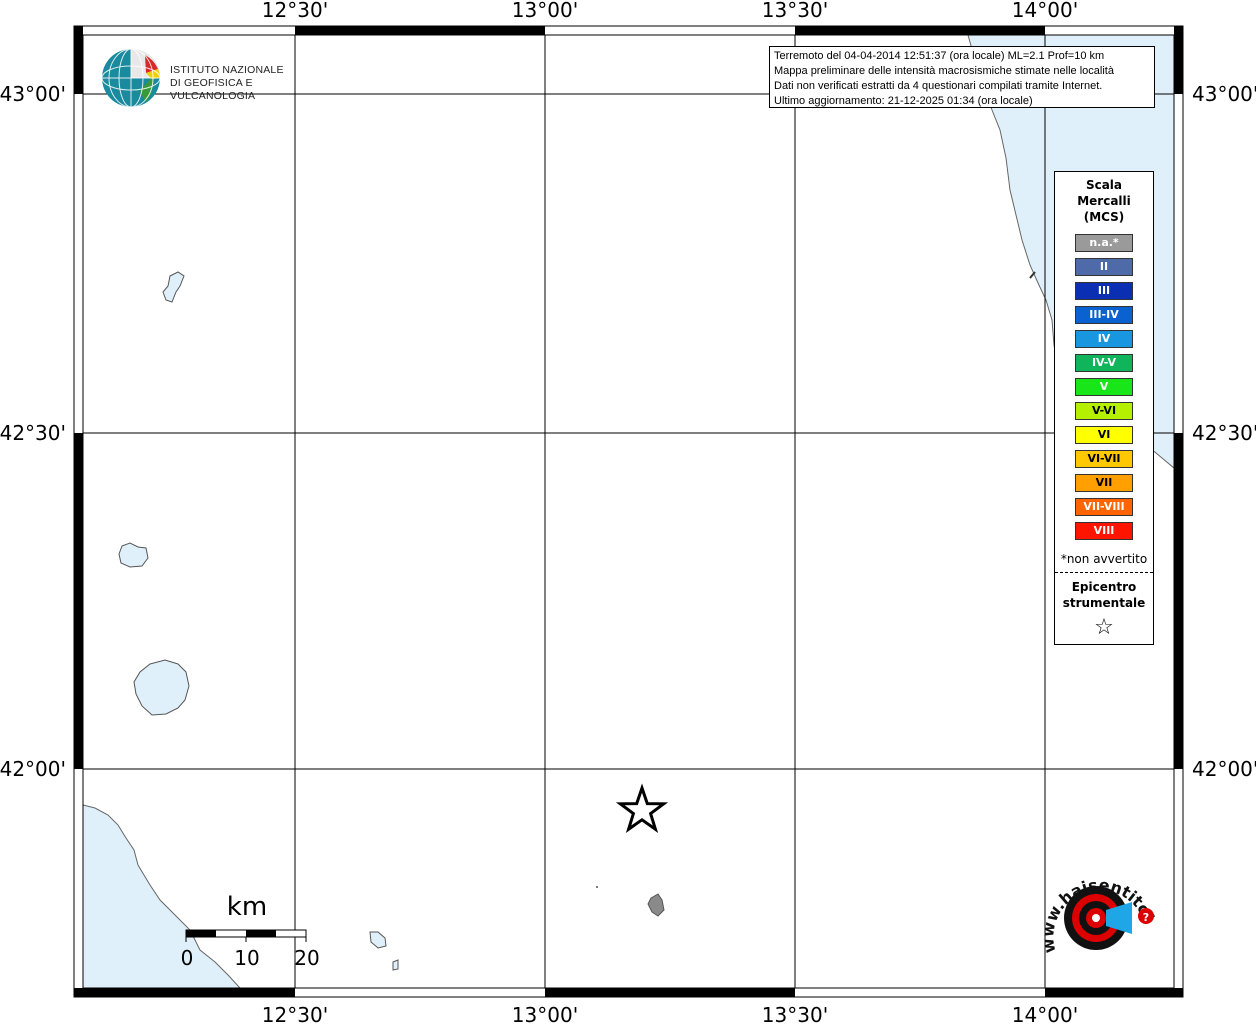  I want to click on legend-item-vi-vii: VI-VII, so click(1104, 459).